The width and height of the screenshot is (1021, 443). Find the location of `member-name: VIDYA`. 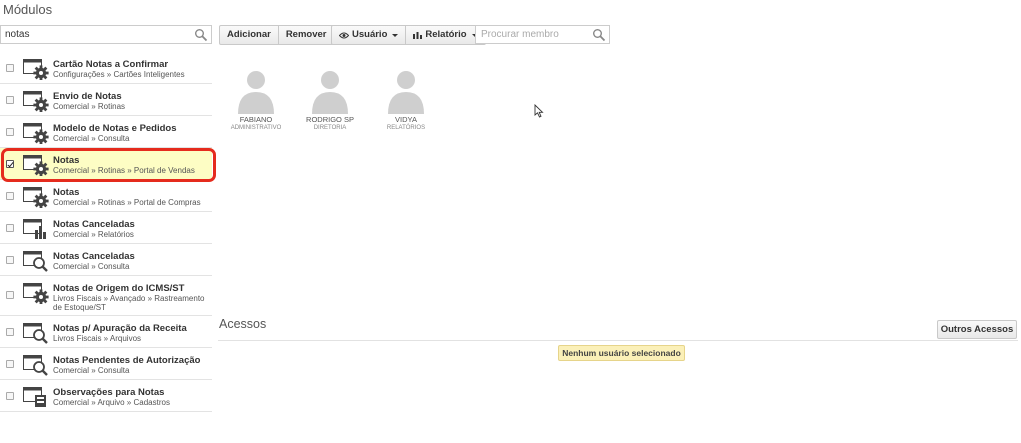

member-name: VIDYA is located at coordinates (406, 119).